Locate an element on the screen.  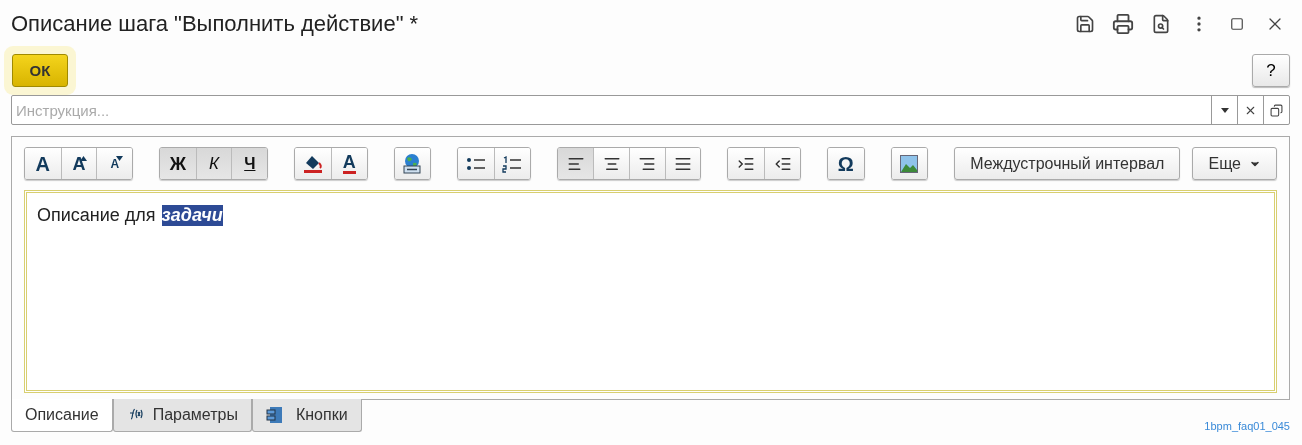
help-button: ? is located at coordinates (1271, 70).